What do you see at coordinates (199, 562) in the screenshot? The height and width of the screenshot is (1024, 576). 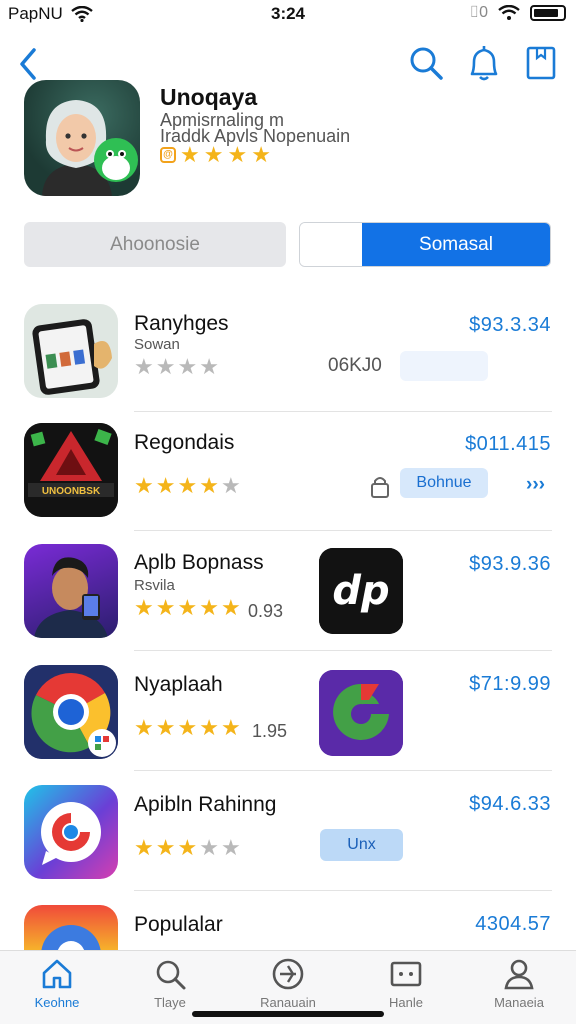 I see `app-title: Aplb Bopnass` at bounding box center [199, 562].